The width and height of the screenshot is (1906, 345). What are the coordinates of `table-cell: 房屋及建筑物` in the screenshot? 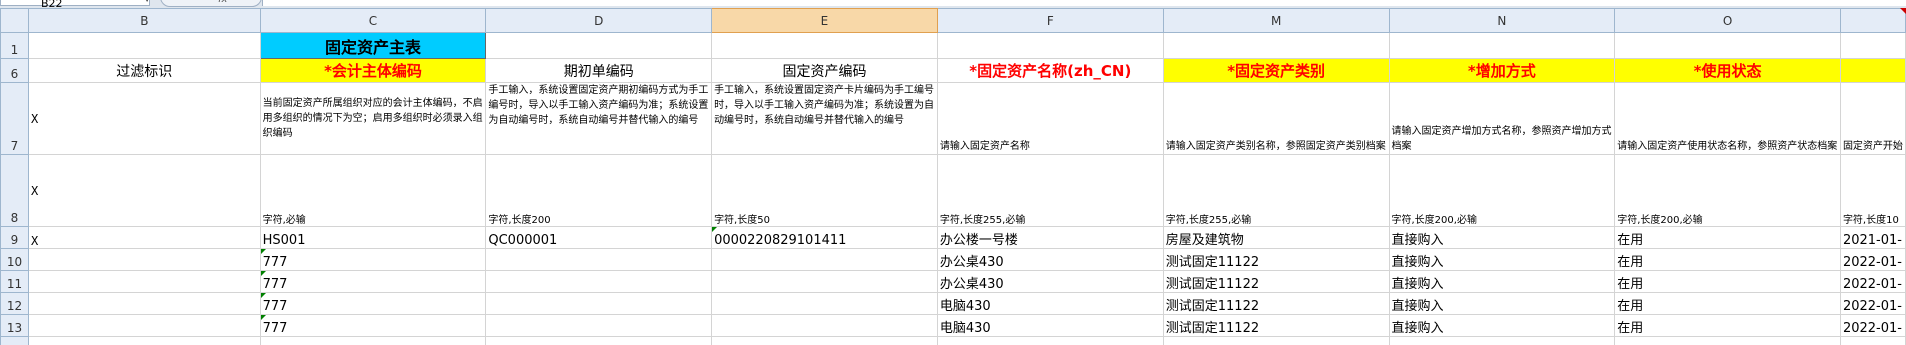 It's located at (1276, 237).